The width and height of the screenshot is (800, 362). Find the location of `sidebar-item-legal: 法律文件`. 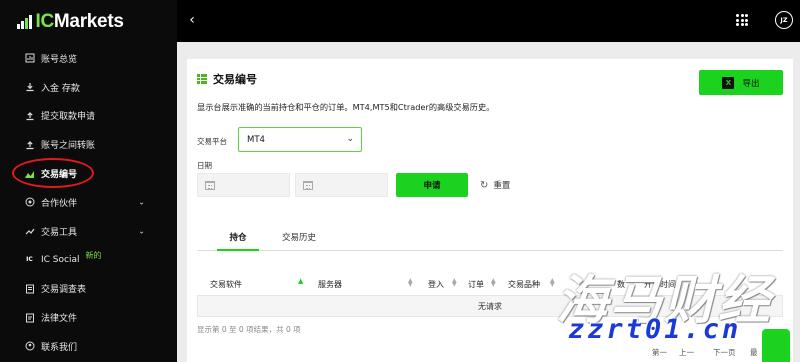

sidebar-item-legal: 法律文件 is located at coordinates (88, 317).